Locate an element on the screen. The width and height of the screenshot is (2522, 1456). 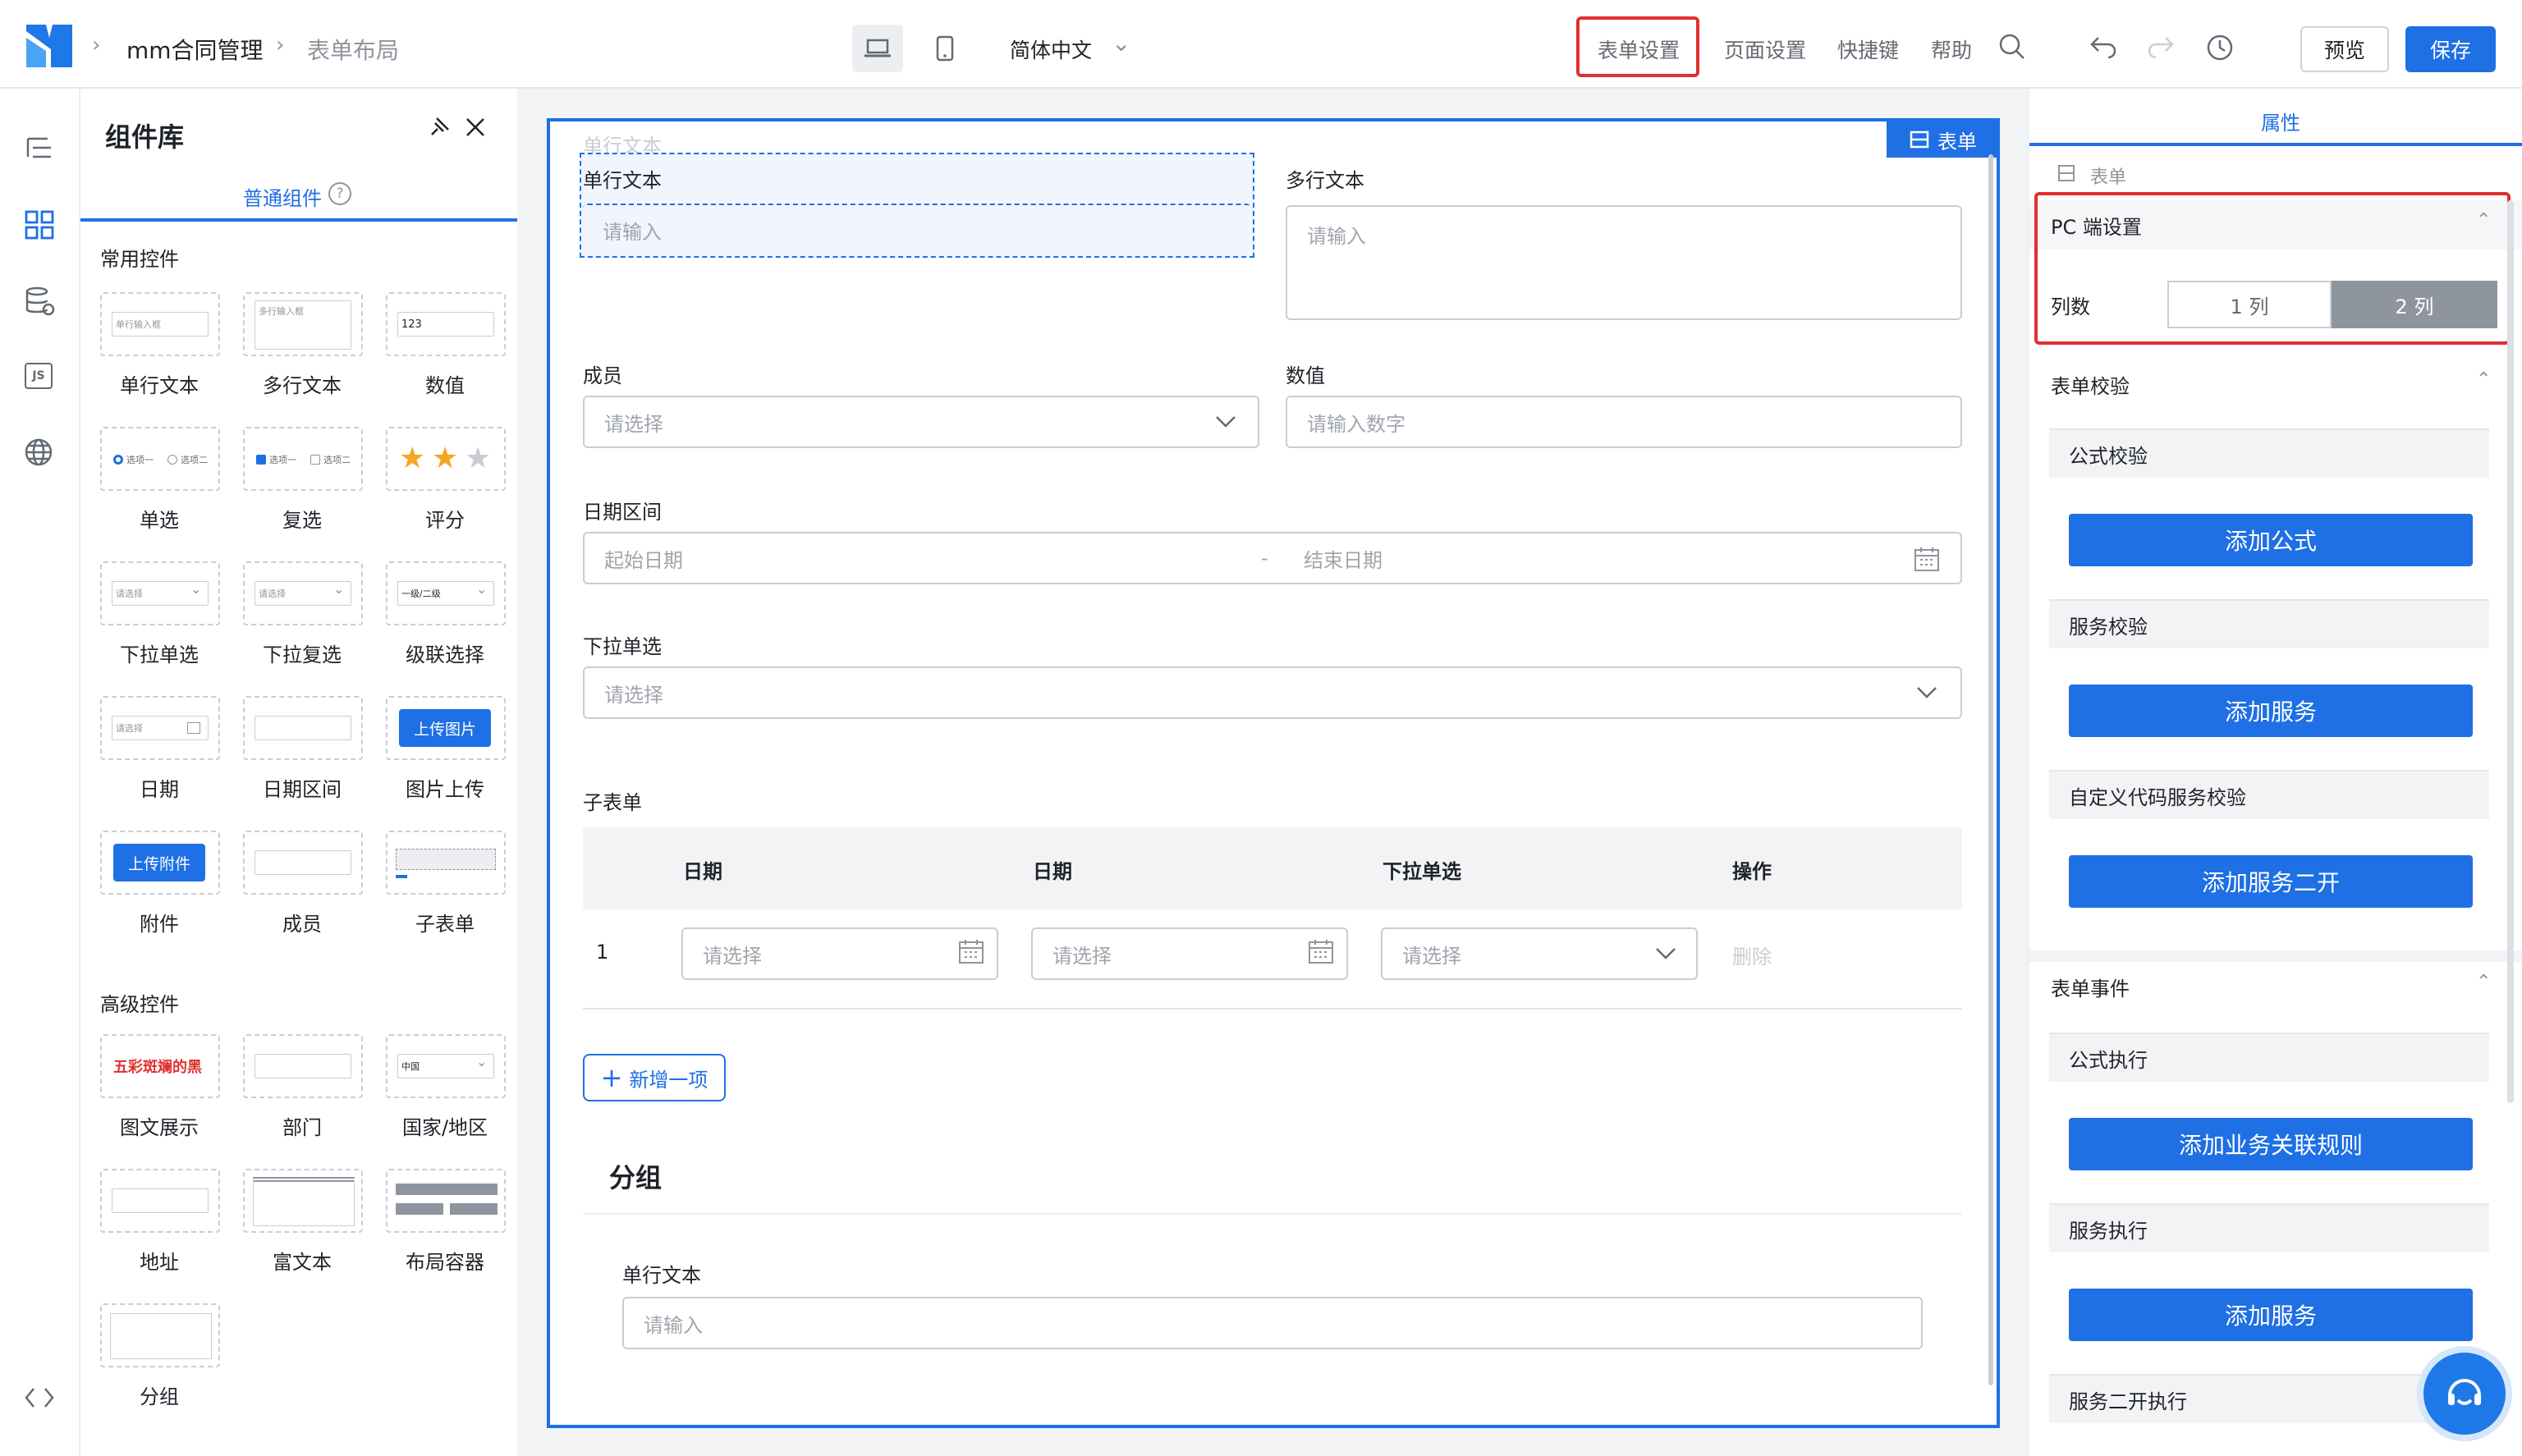
highlight-pc-settings is located at coordinates (2272, 268).